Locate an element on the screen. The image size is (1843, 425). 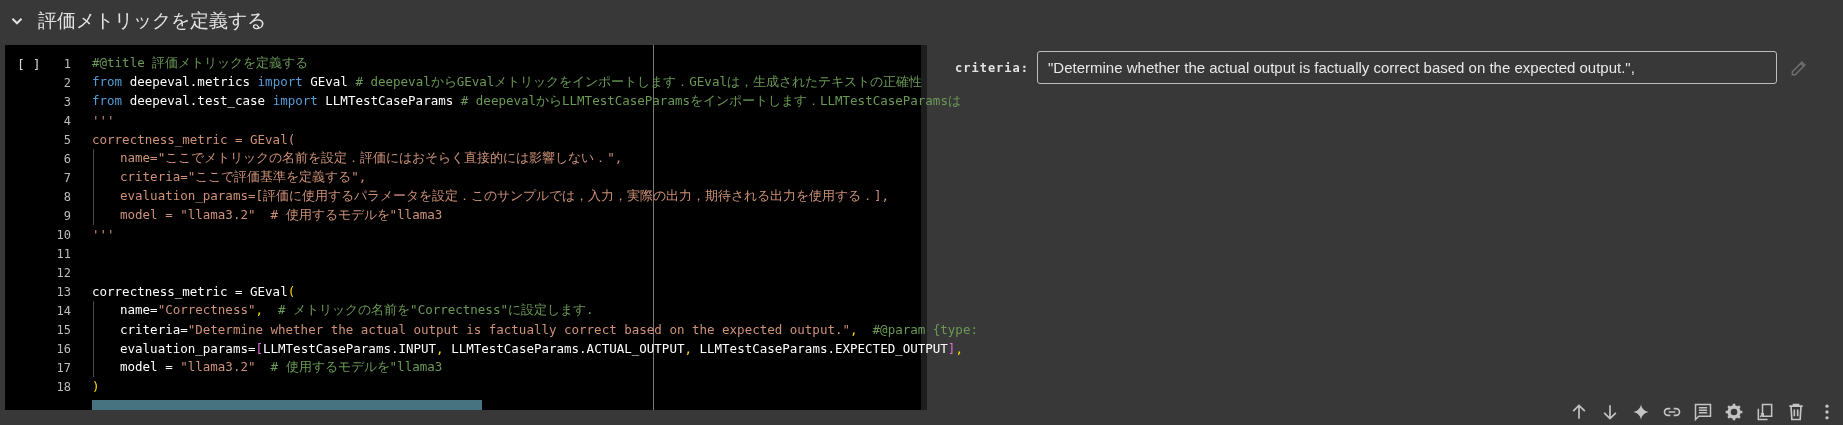
line-number: 13 is located at coordinates (63, 291).